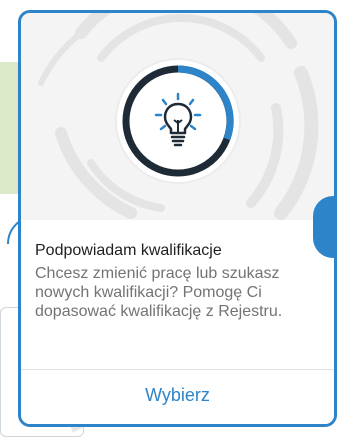  Describe the element at coordinates (325, 227) in the screenshot. I see `next-card-edge` at that location.